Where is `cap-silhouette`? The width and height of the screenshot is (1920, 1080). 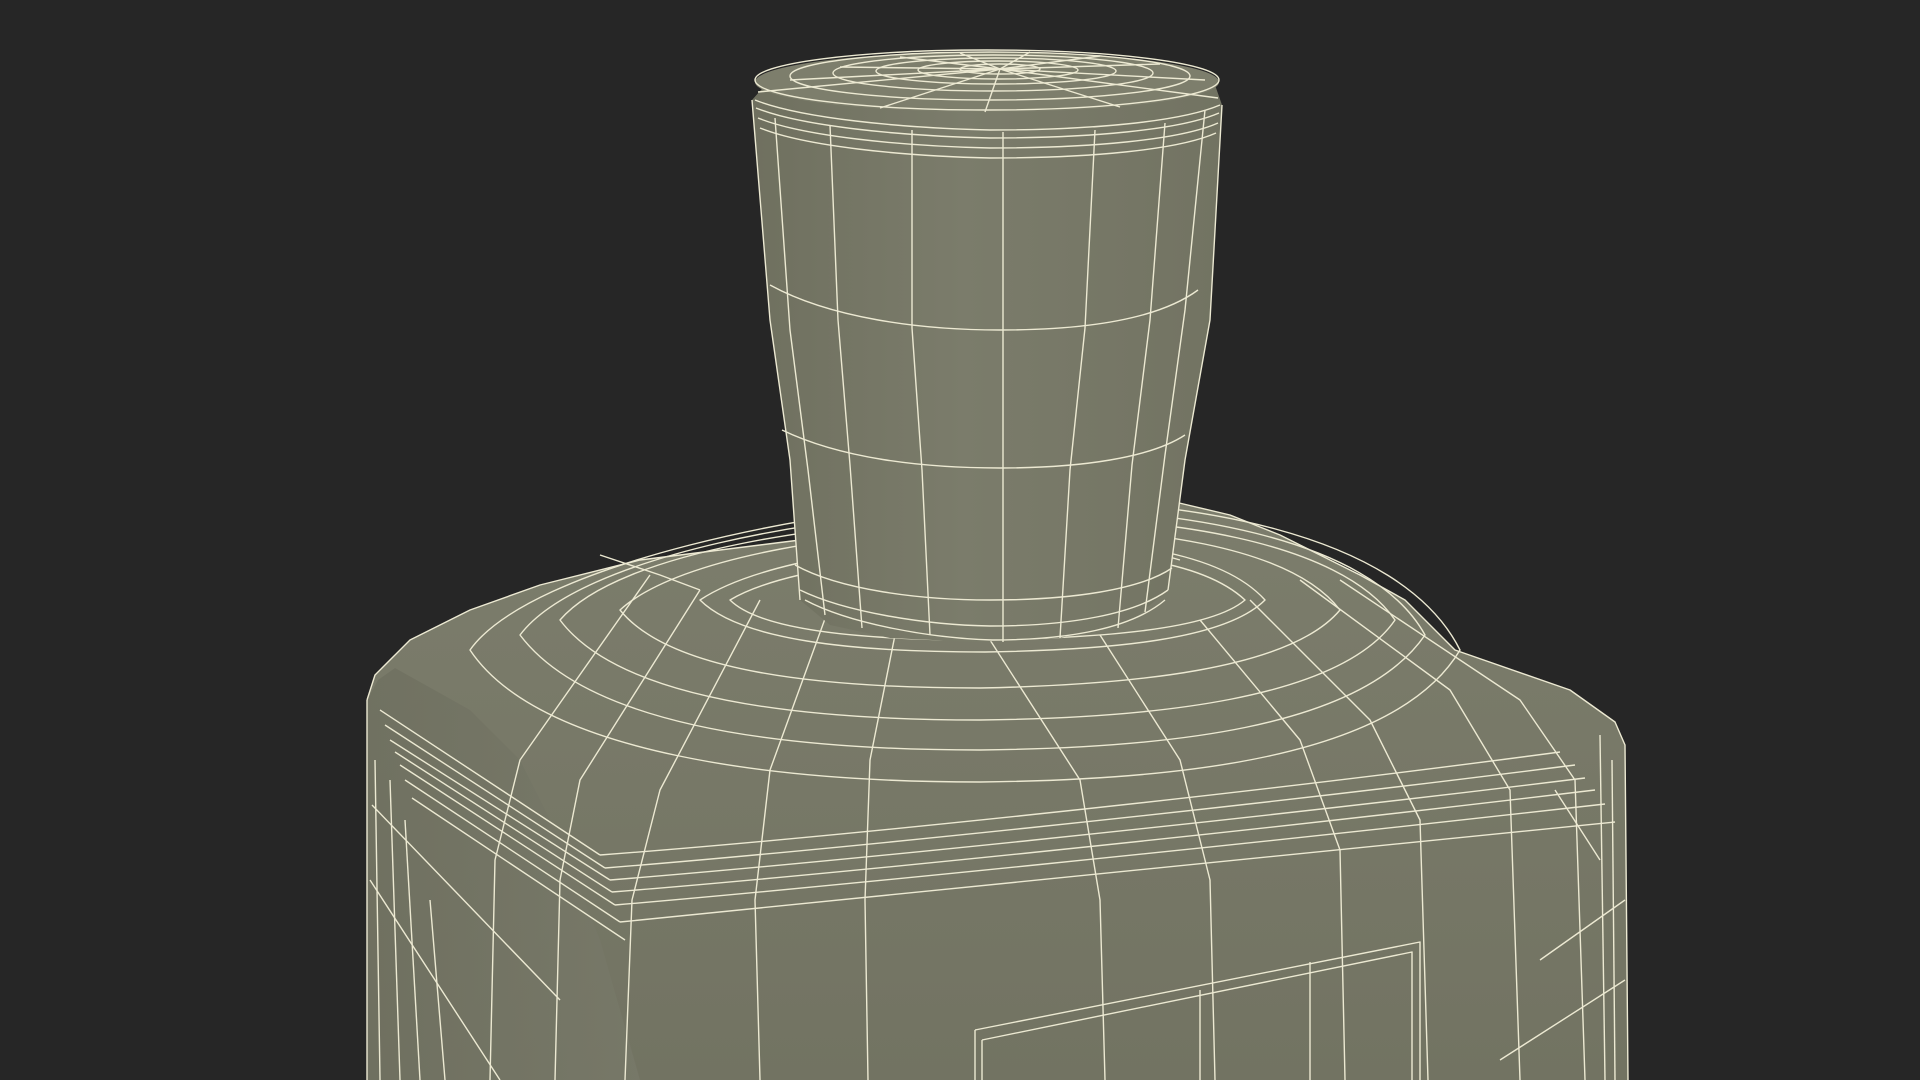 cap-silhouette is located at coordinates (987, 347).